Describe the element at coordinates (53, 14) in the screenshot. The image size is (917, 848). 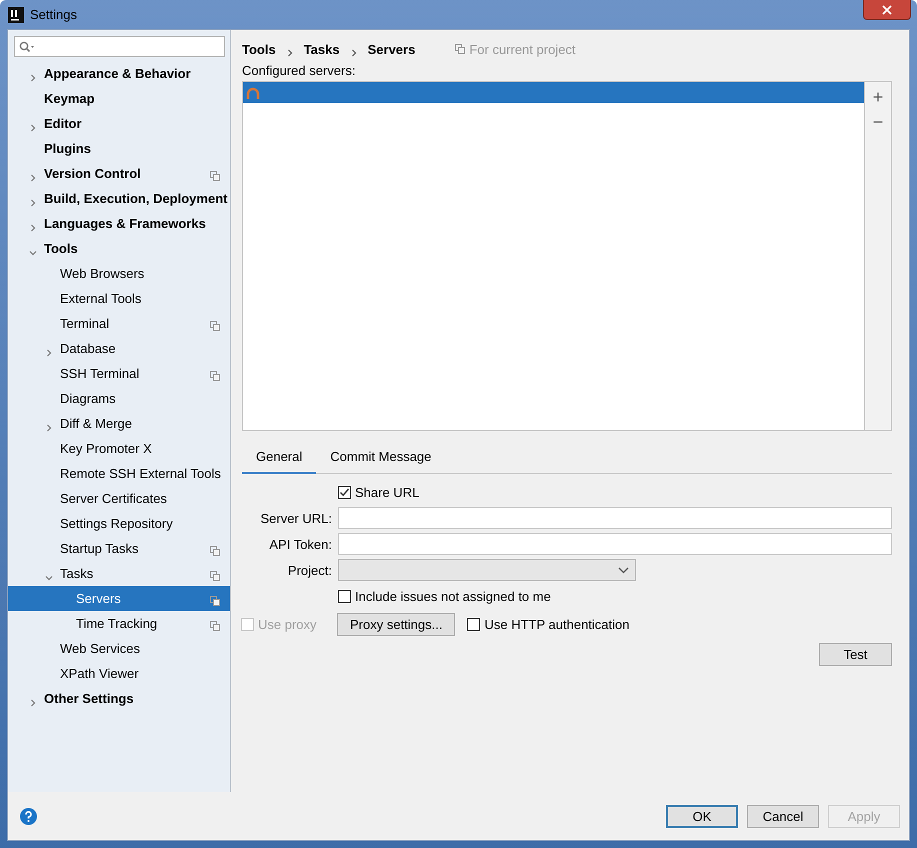
I see `window-title: Settings` at that location.